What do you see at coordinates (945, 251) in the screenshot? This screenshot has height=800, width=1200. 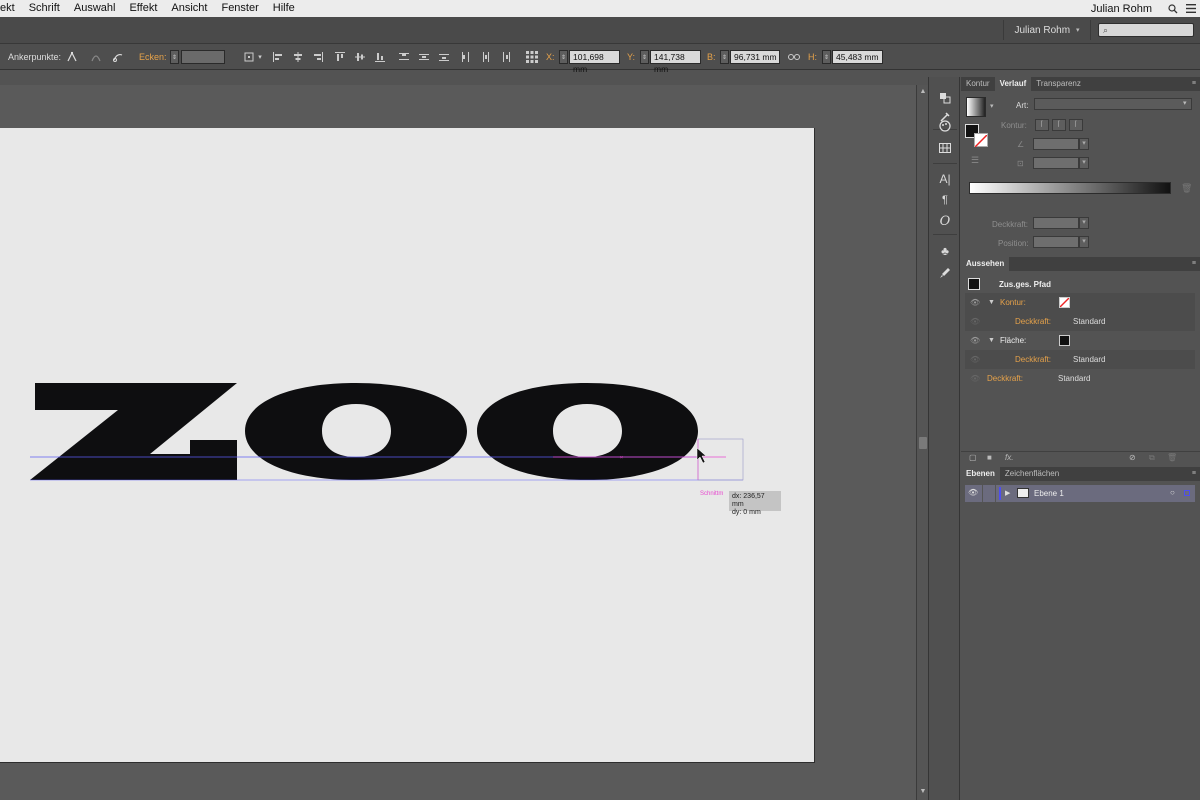 I see `symbols-club-icon: ♣` at bounding box center [945, 251].